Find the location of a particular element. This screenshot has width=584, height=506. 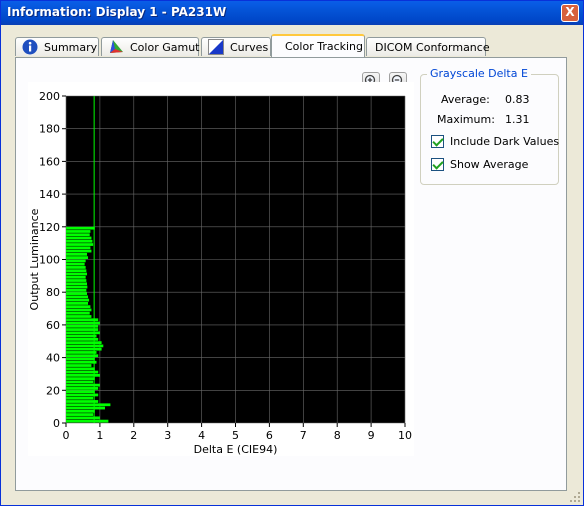

tab-curves: Curves is located at coordinates (236, 46).